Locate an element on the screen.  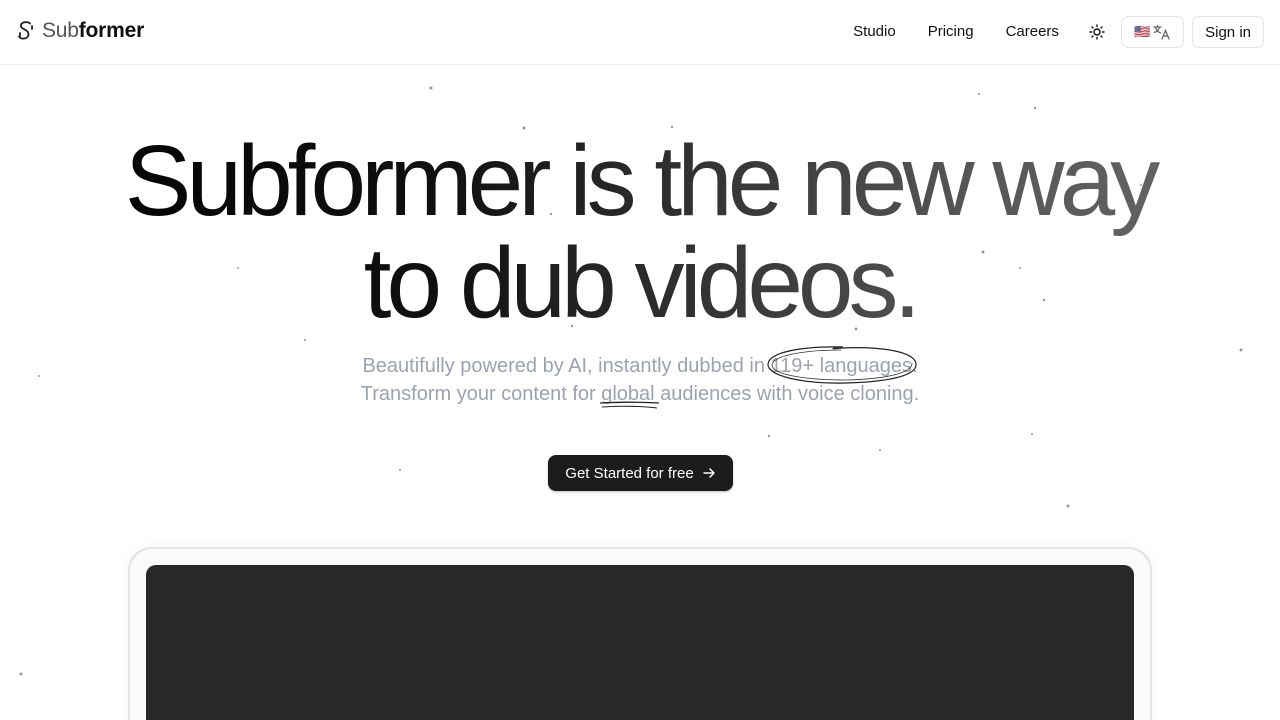
nav-menu: Studio Pricing Careers 🇺🇸 Sign in is located at coordinates (1050, 32).